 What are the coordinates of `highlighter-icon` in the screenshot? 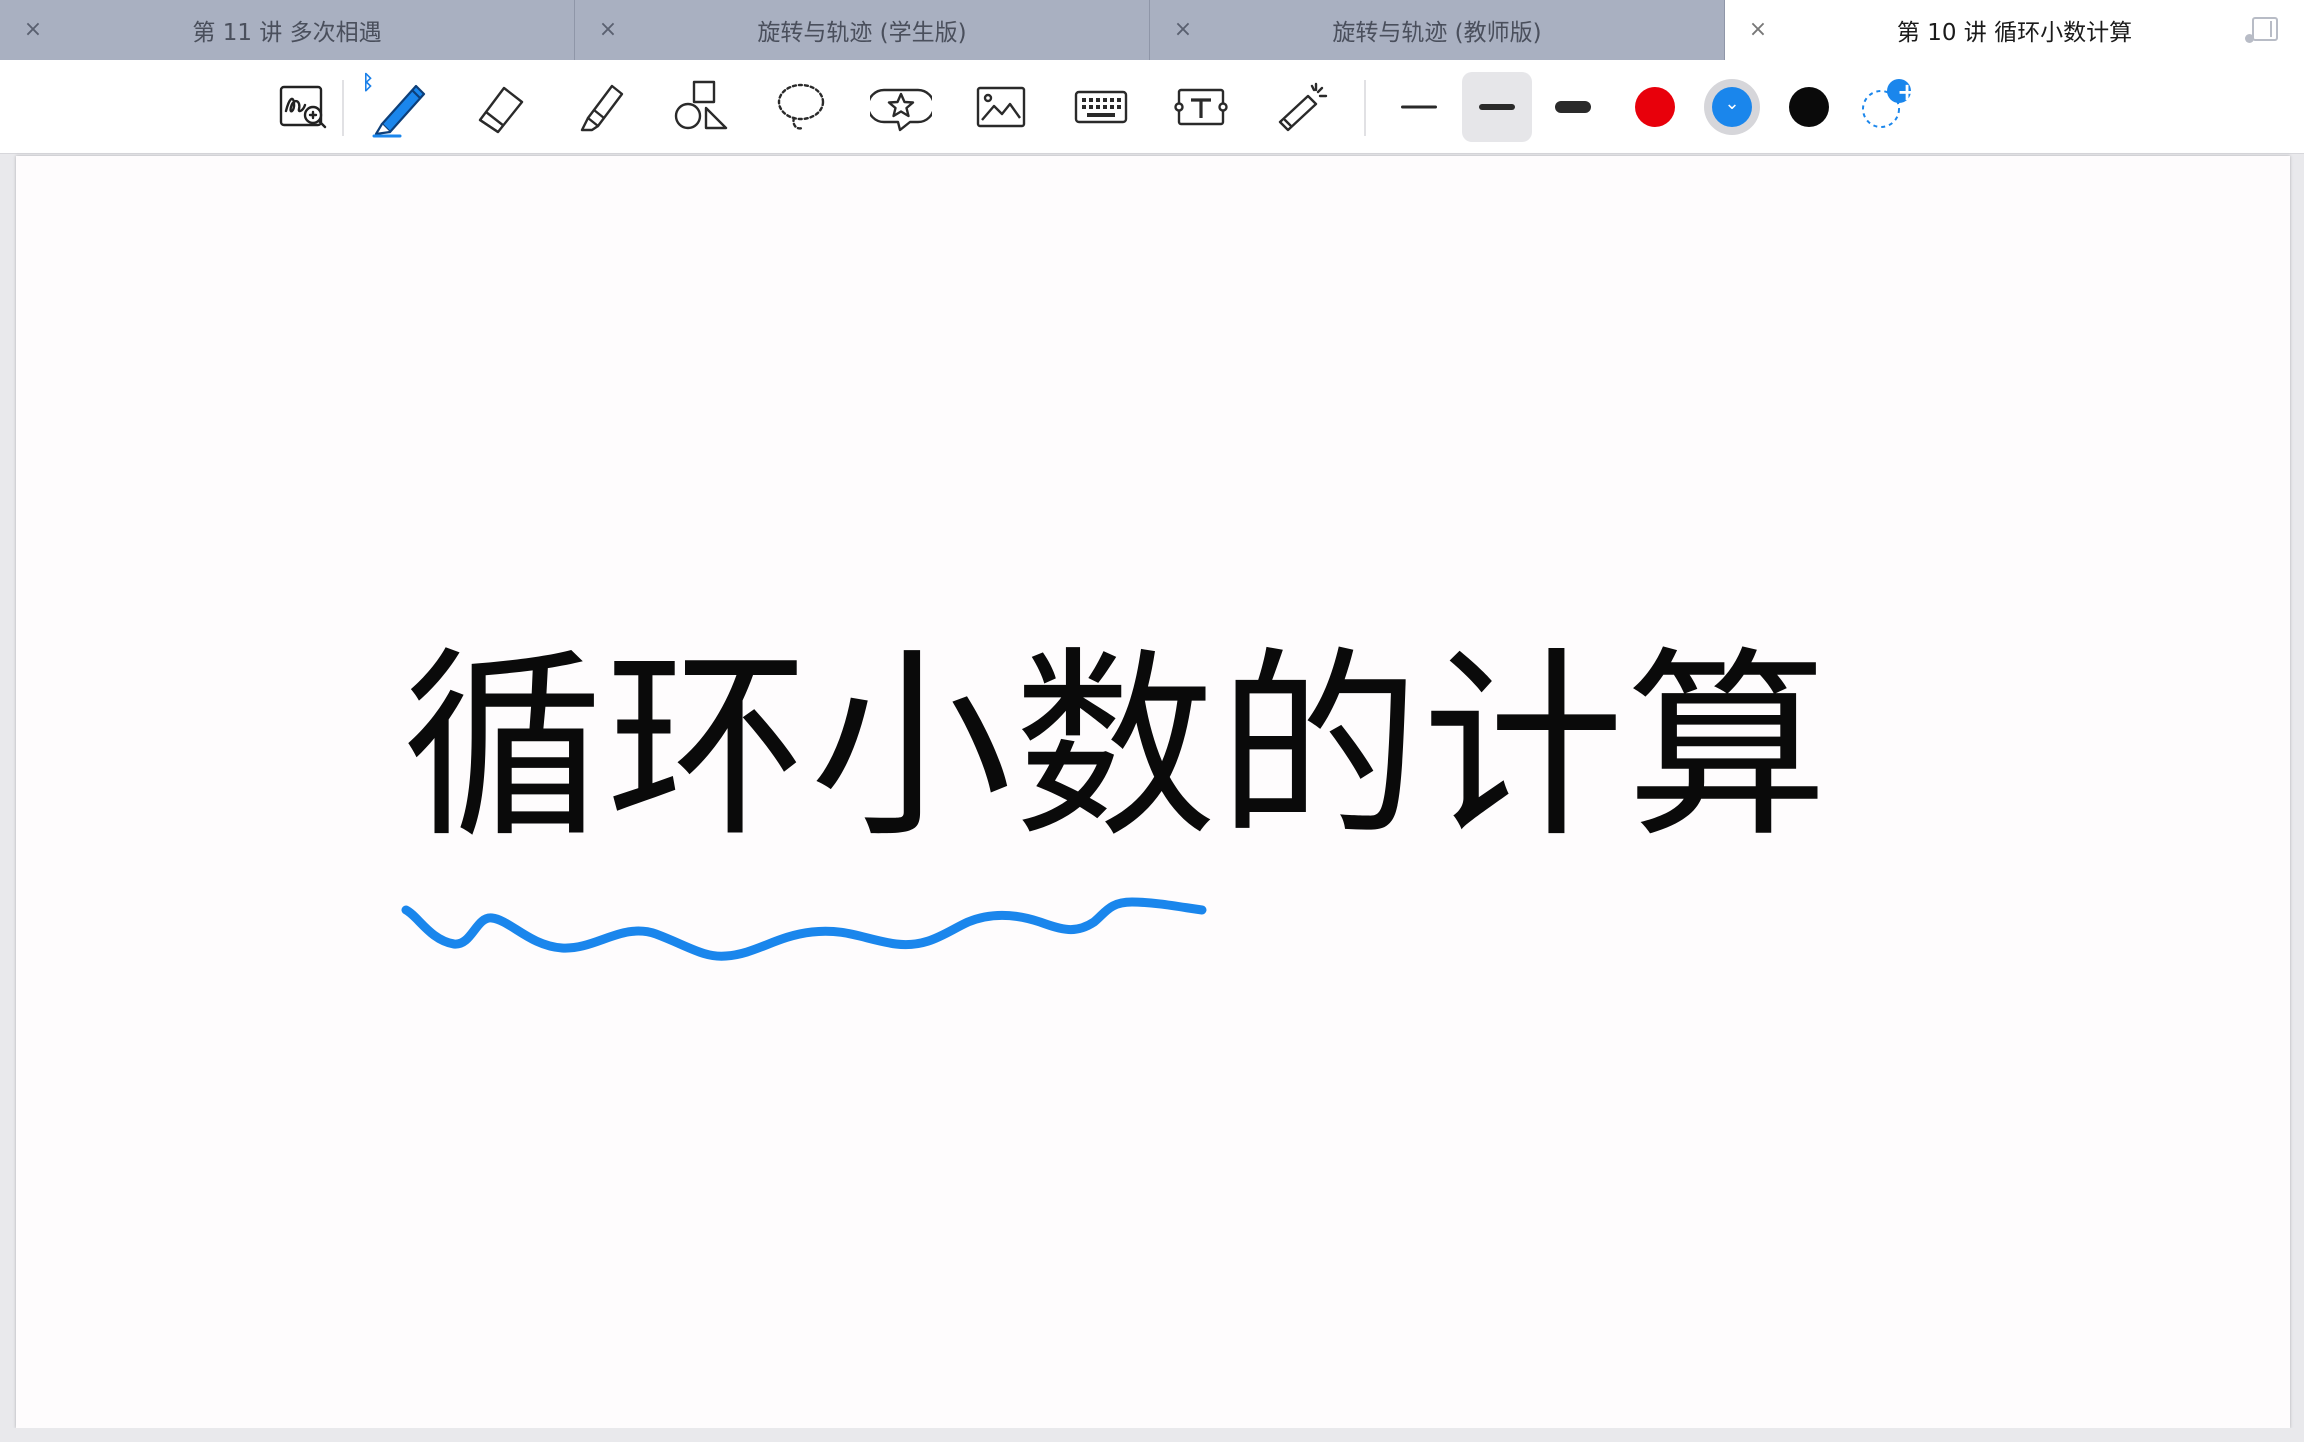 It's located at (601, 107).